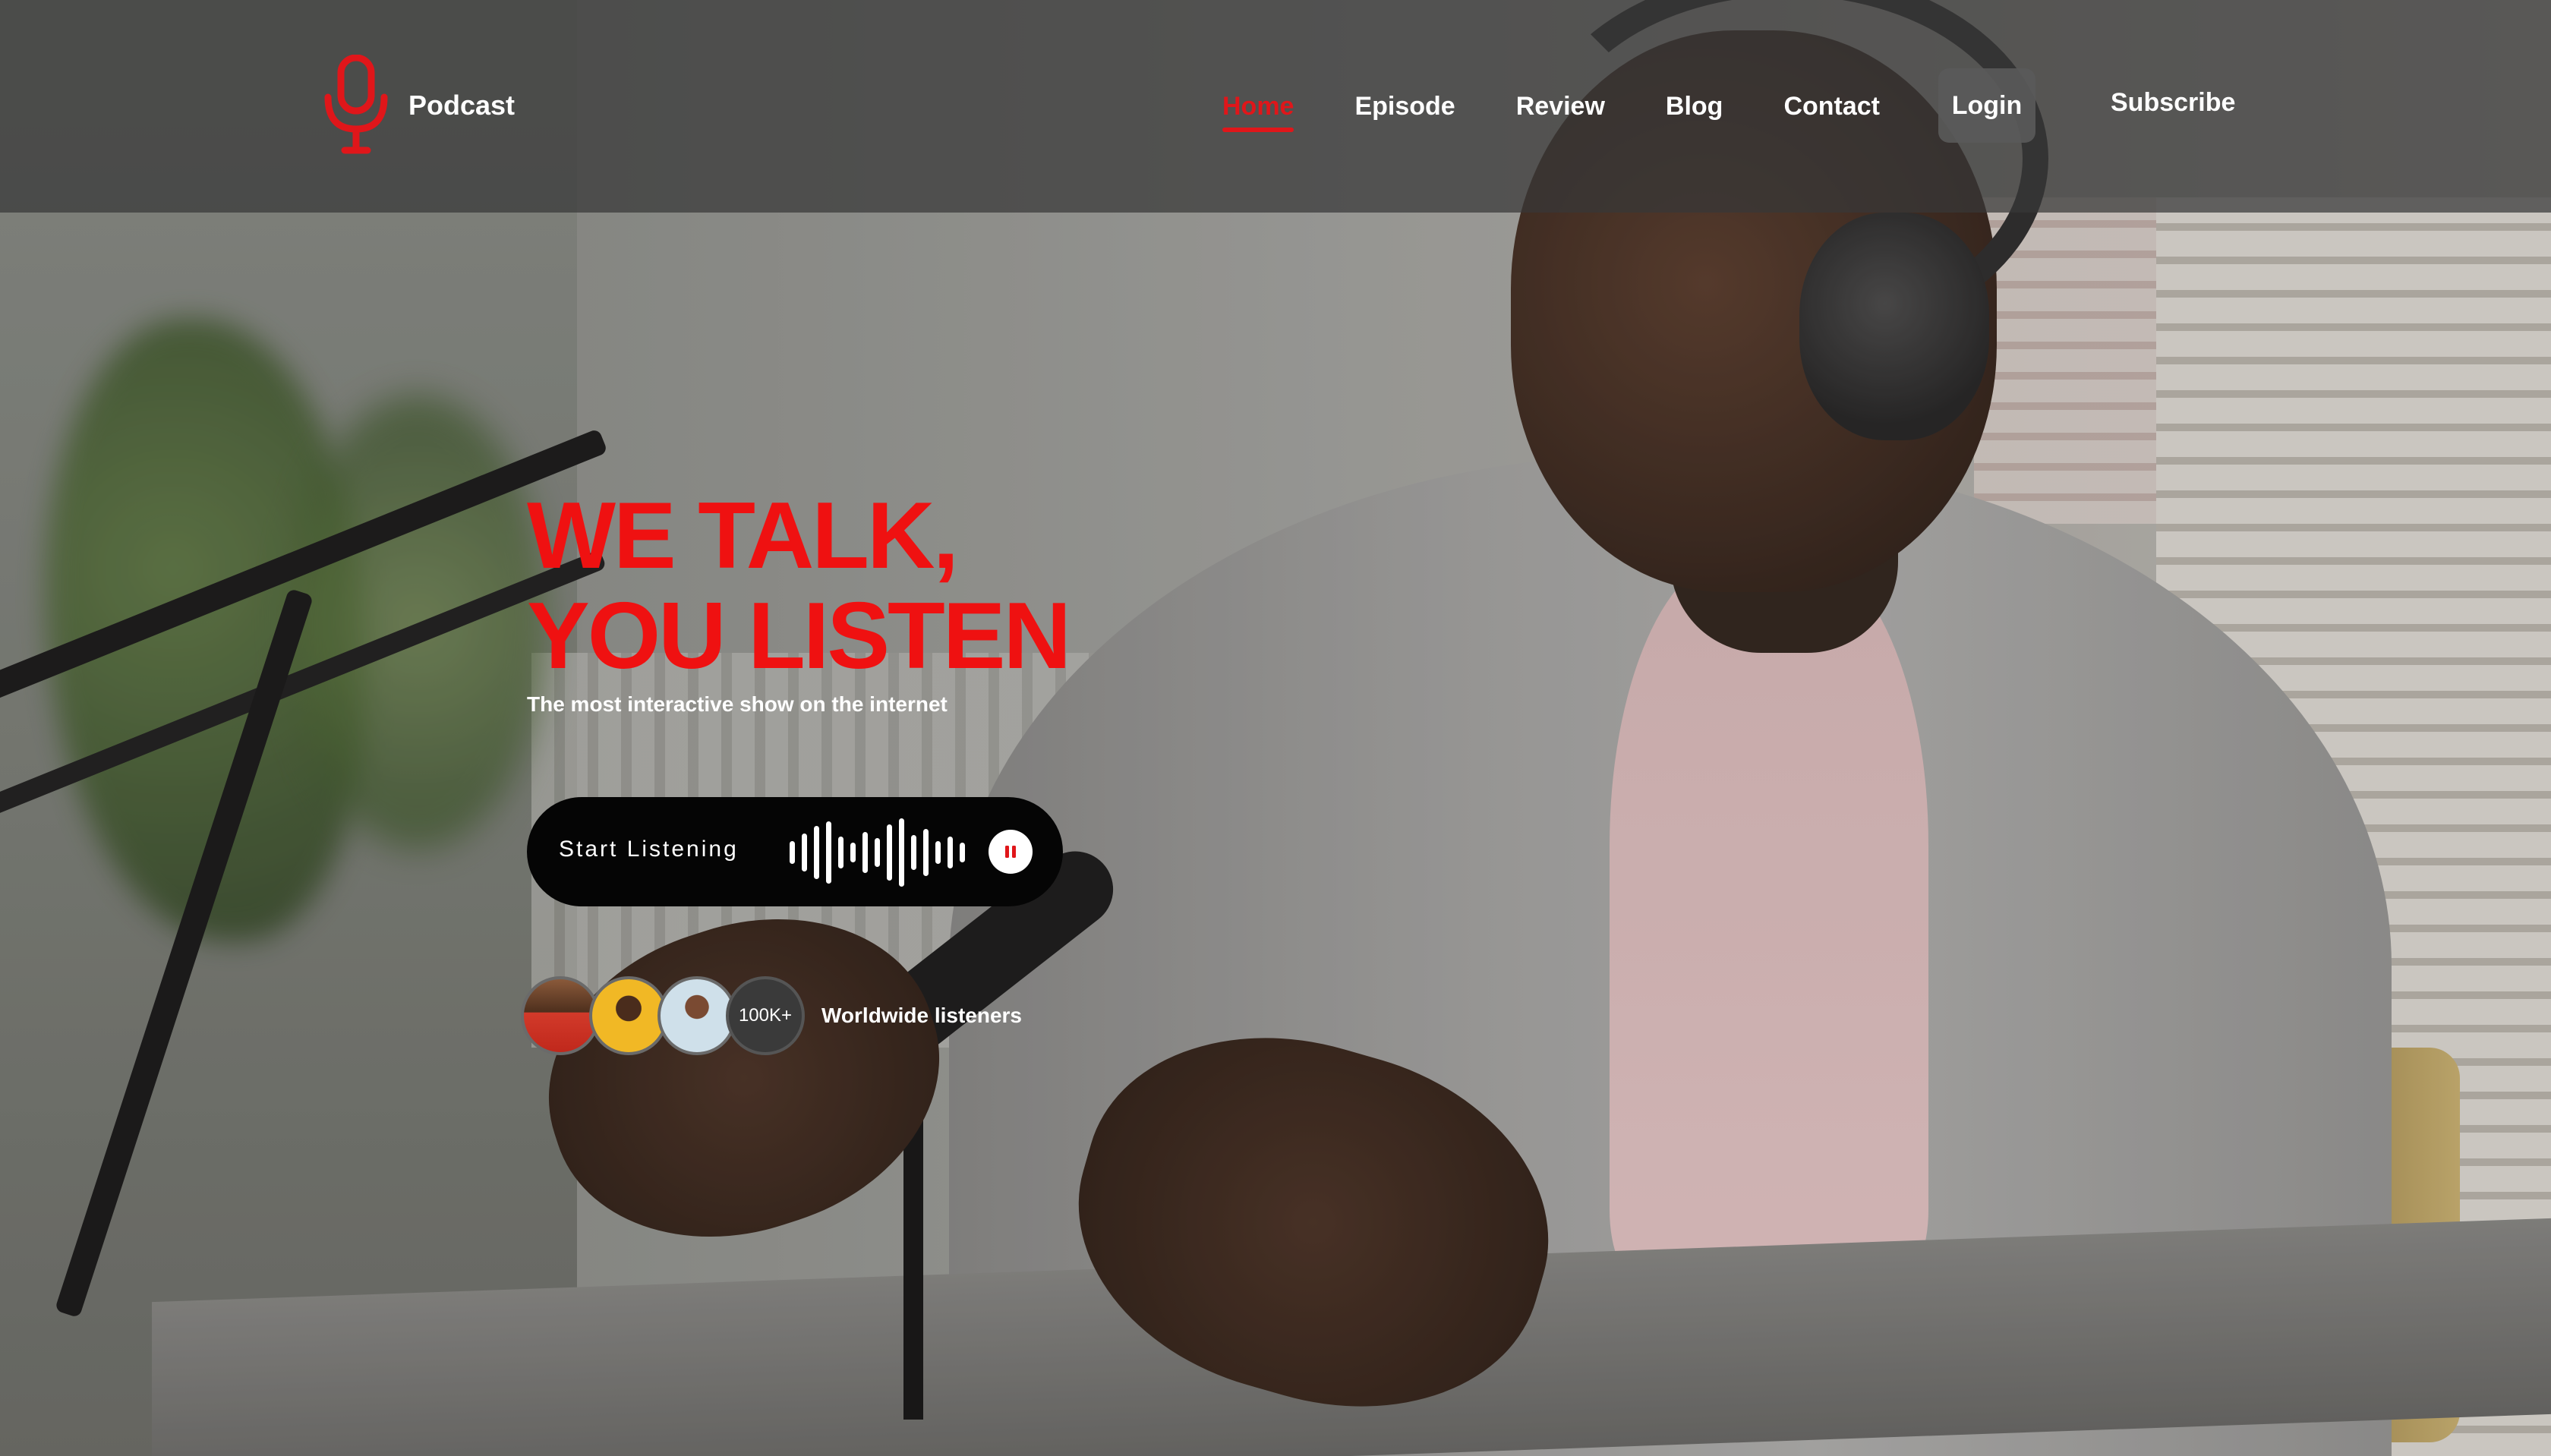  I want to click on nav-item-home: Home, so click(1258, 112).